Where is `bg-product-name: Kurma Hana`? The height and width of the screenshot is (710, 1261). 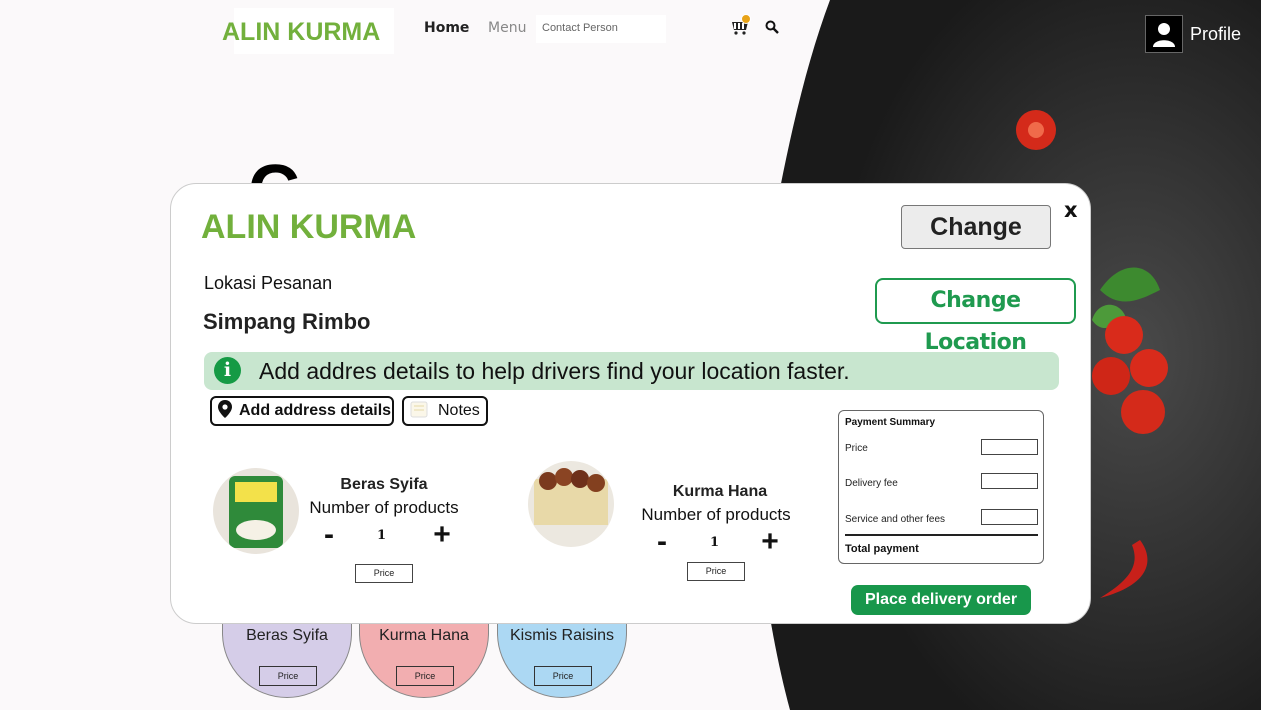
bg-product-name: Kurma Hana is located at coordinates (424, 635).